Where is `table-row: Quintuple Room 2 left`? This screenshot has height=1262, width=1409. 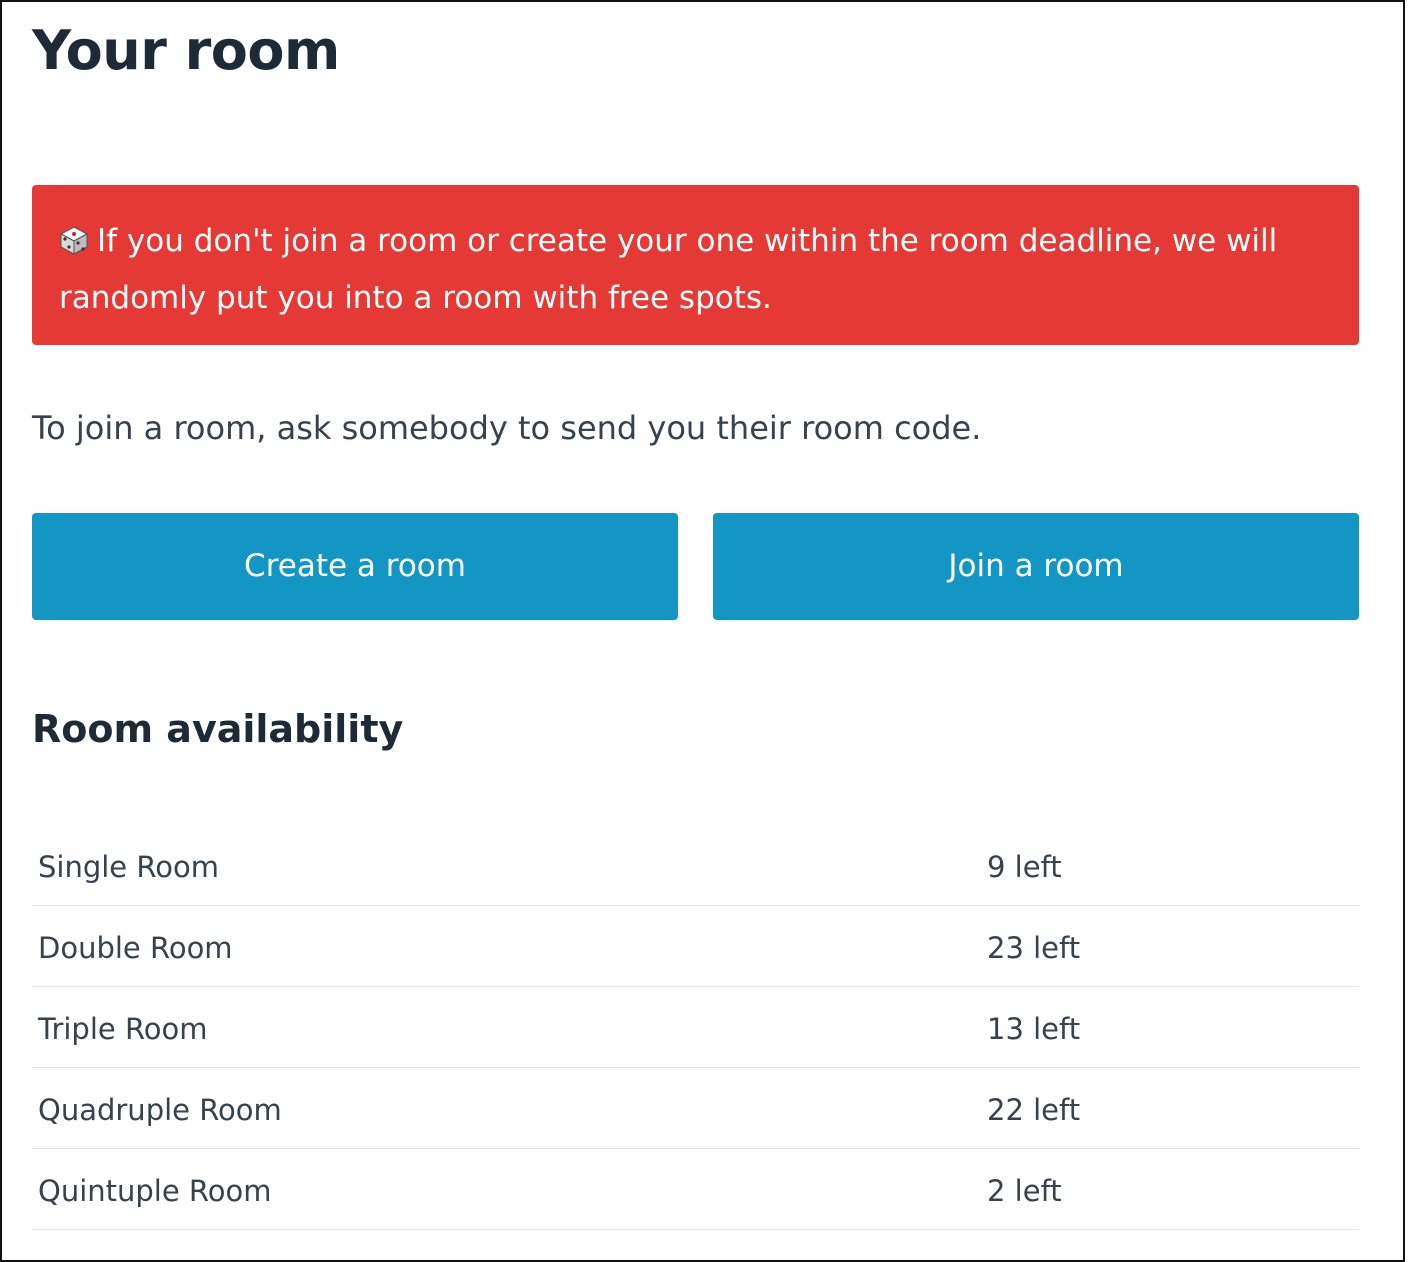
table-row: Quintuple Room 2 left is located at coordinates (695, 1189).